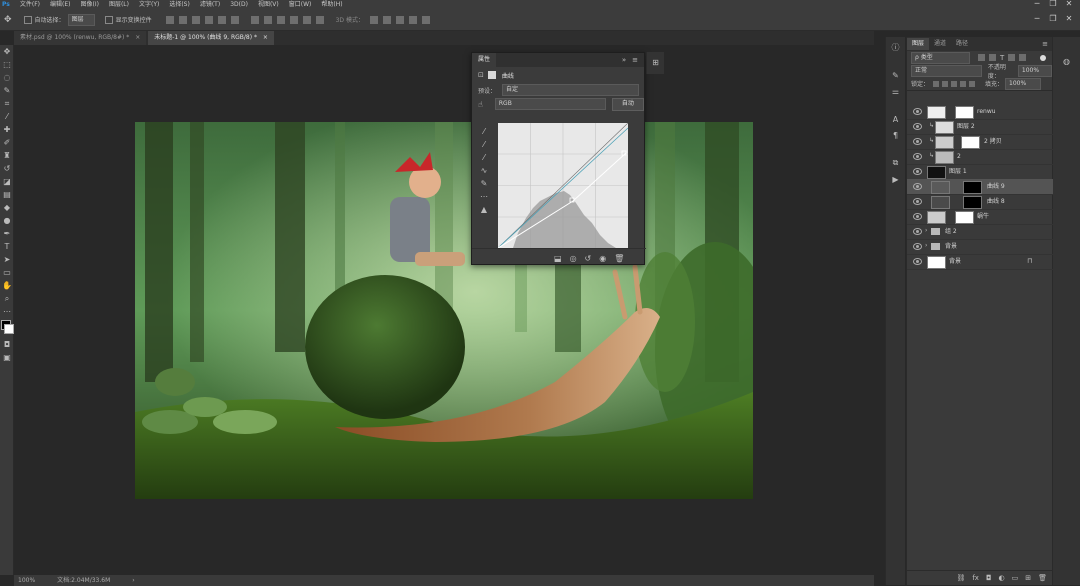 The height and width of the screenshot is (586, 1080). Describe the element at coordinates (980, 172) in the screenshot. I see `layer-1: 图层 1` at that location.